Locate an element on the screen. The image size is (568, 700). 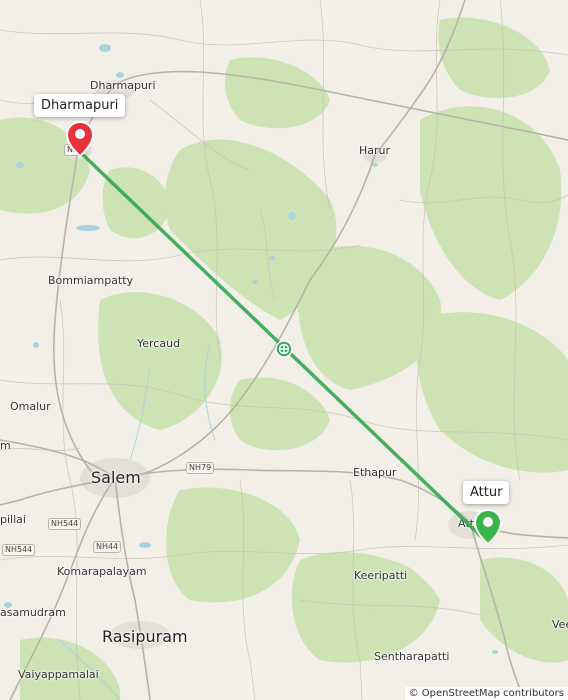
end-marker-label: Attur is located at coordinates (486, 492).